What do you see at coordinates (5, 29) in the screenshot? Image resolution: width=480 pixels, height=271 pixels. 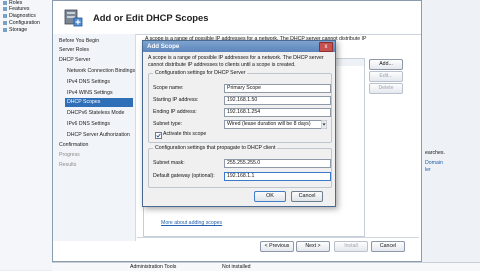 I see `storage-icon` at bounding box center [5, 29].